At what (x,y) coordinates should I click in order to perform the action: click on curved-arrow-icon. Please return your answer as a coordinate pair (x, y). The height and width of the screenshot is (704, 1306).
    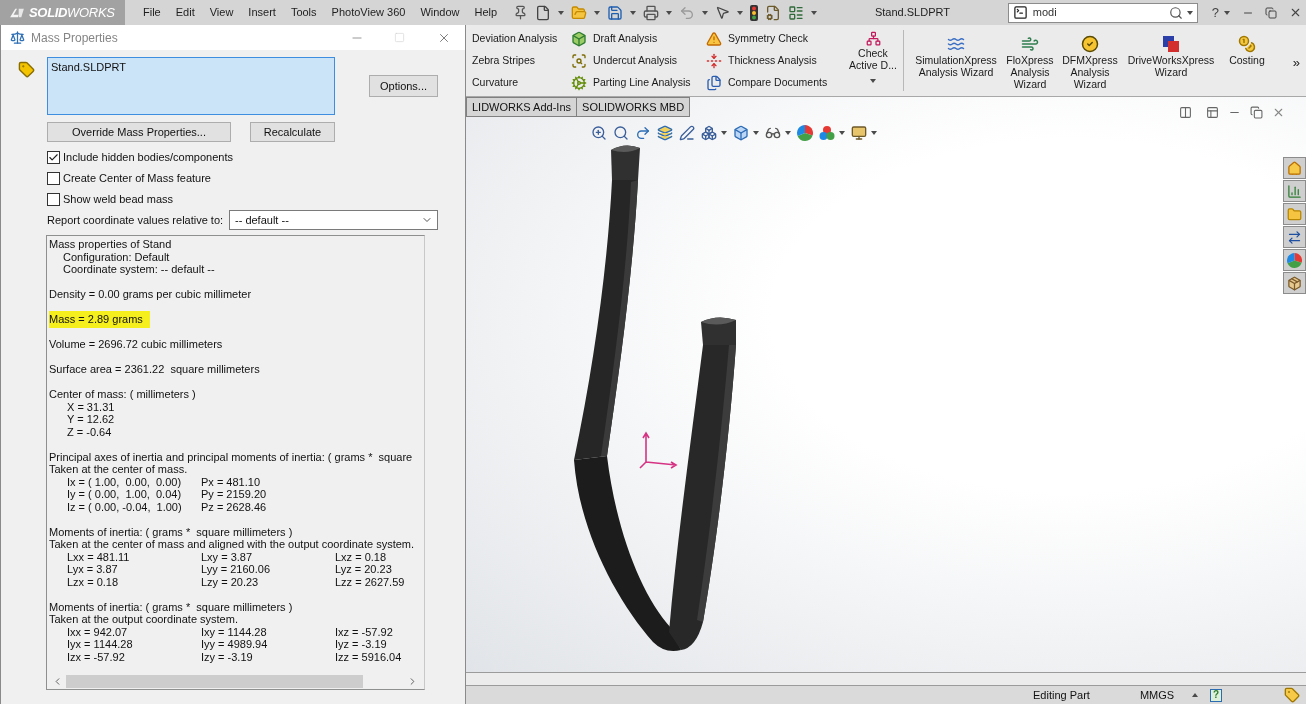
    Looking at the image, I should click on (643, 133).